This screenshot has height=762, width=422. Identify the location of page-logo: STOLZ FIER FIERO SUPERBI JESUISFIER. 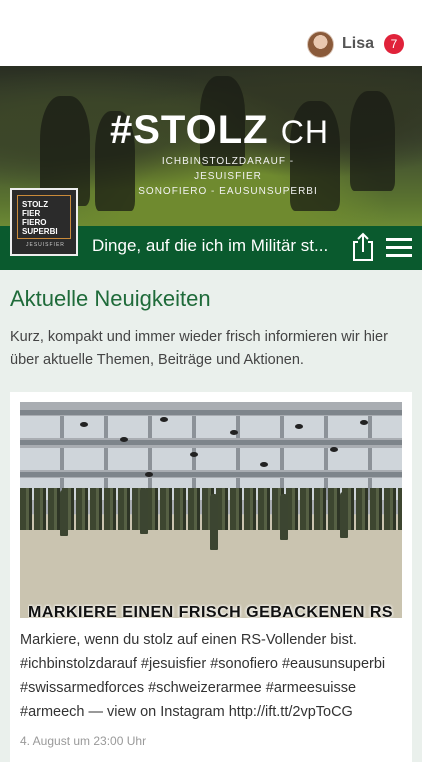
(44, 222).